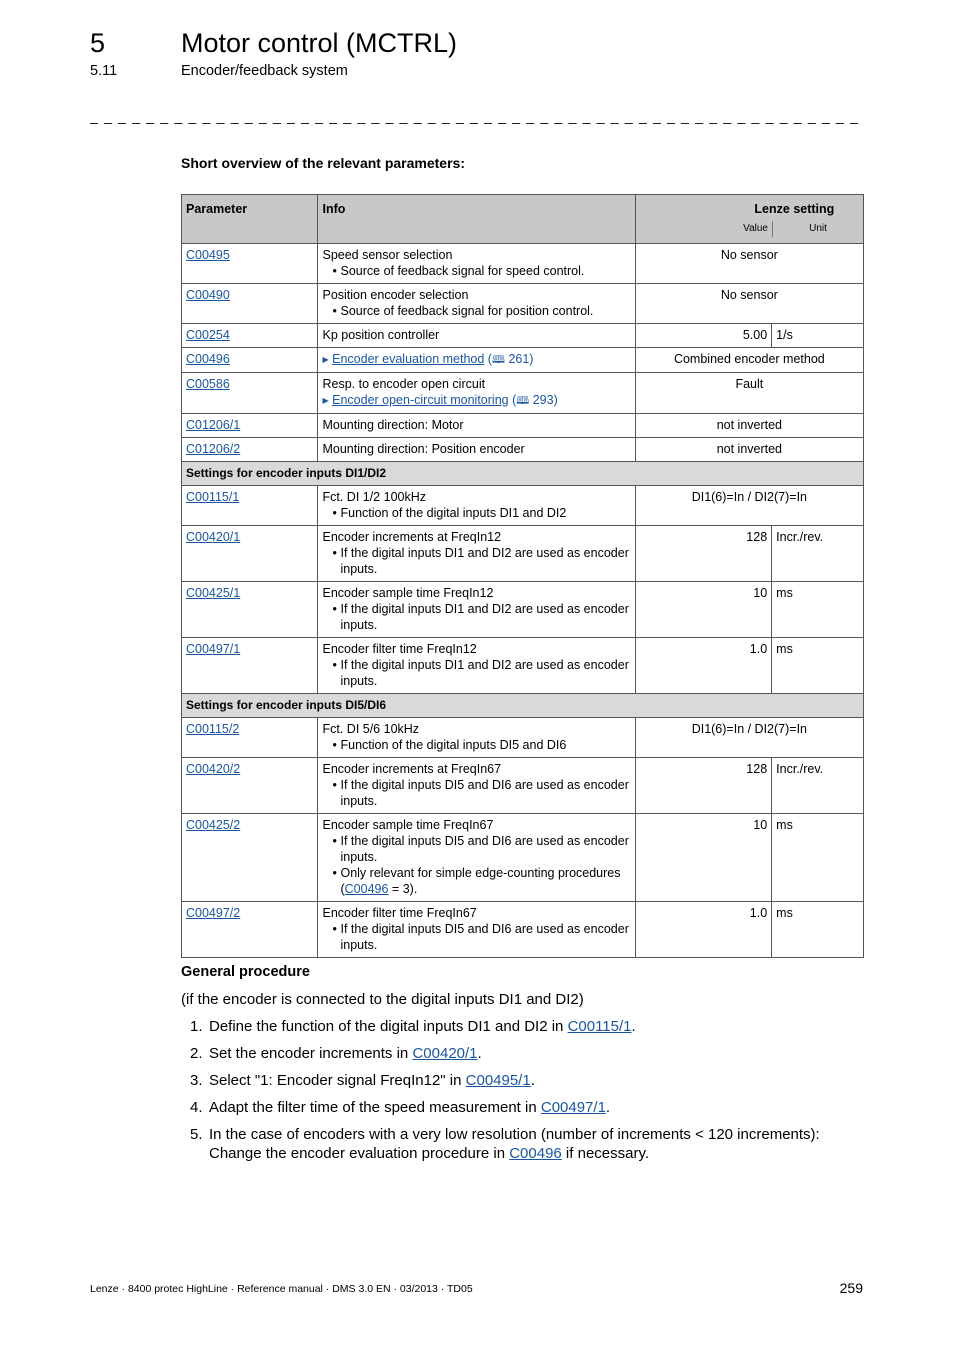  Describe the element at coordinates (213, 825) in the screenshot. I see `param-link: C00425/2` at that location.